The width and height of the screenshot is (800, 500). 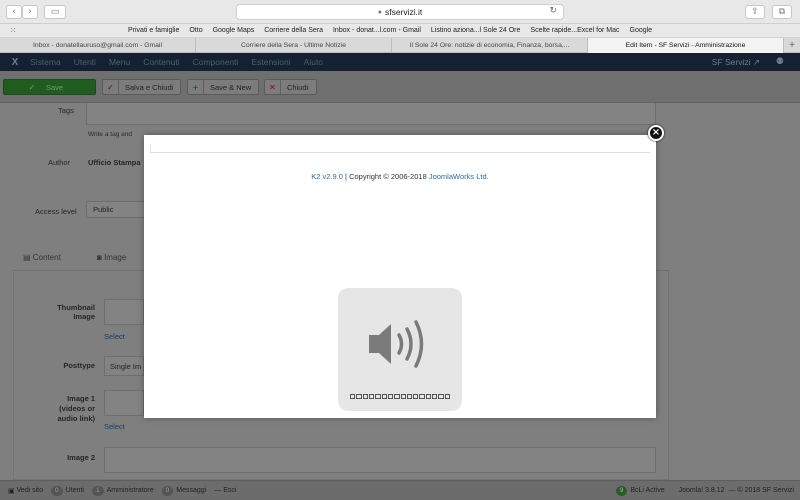 What do you see at coordinates (400, 12) in the screenshot?
I see `address-bar: ● sfservizi.it ↻` at bounding box center [400, 12].